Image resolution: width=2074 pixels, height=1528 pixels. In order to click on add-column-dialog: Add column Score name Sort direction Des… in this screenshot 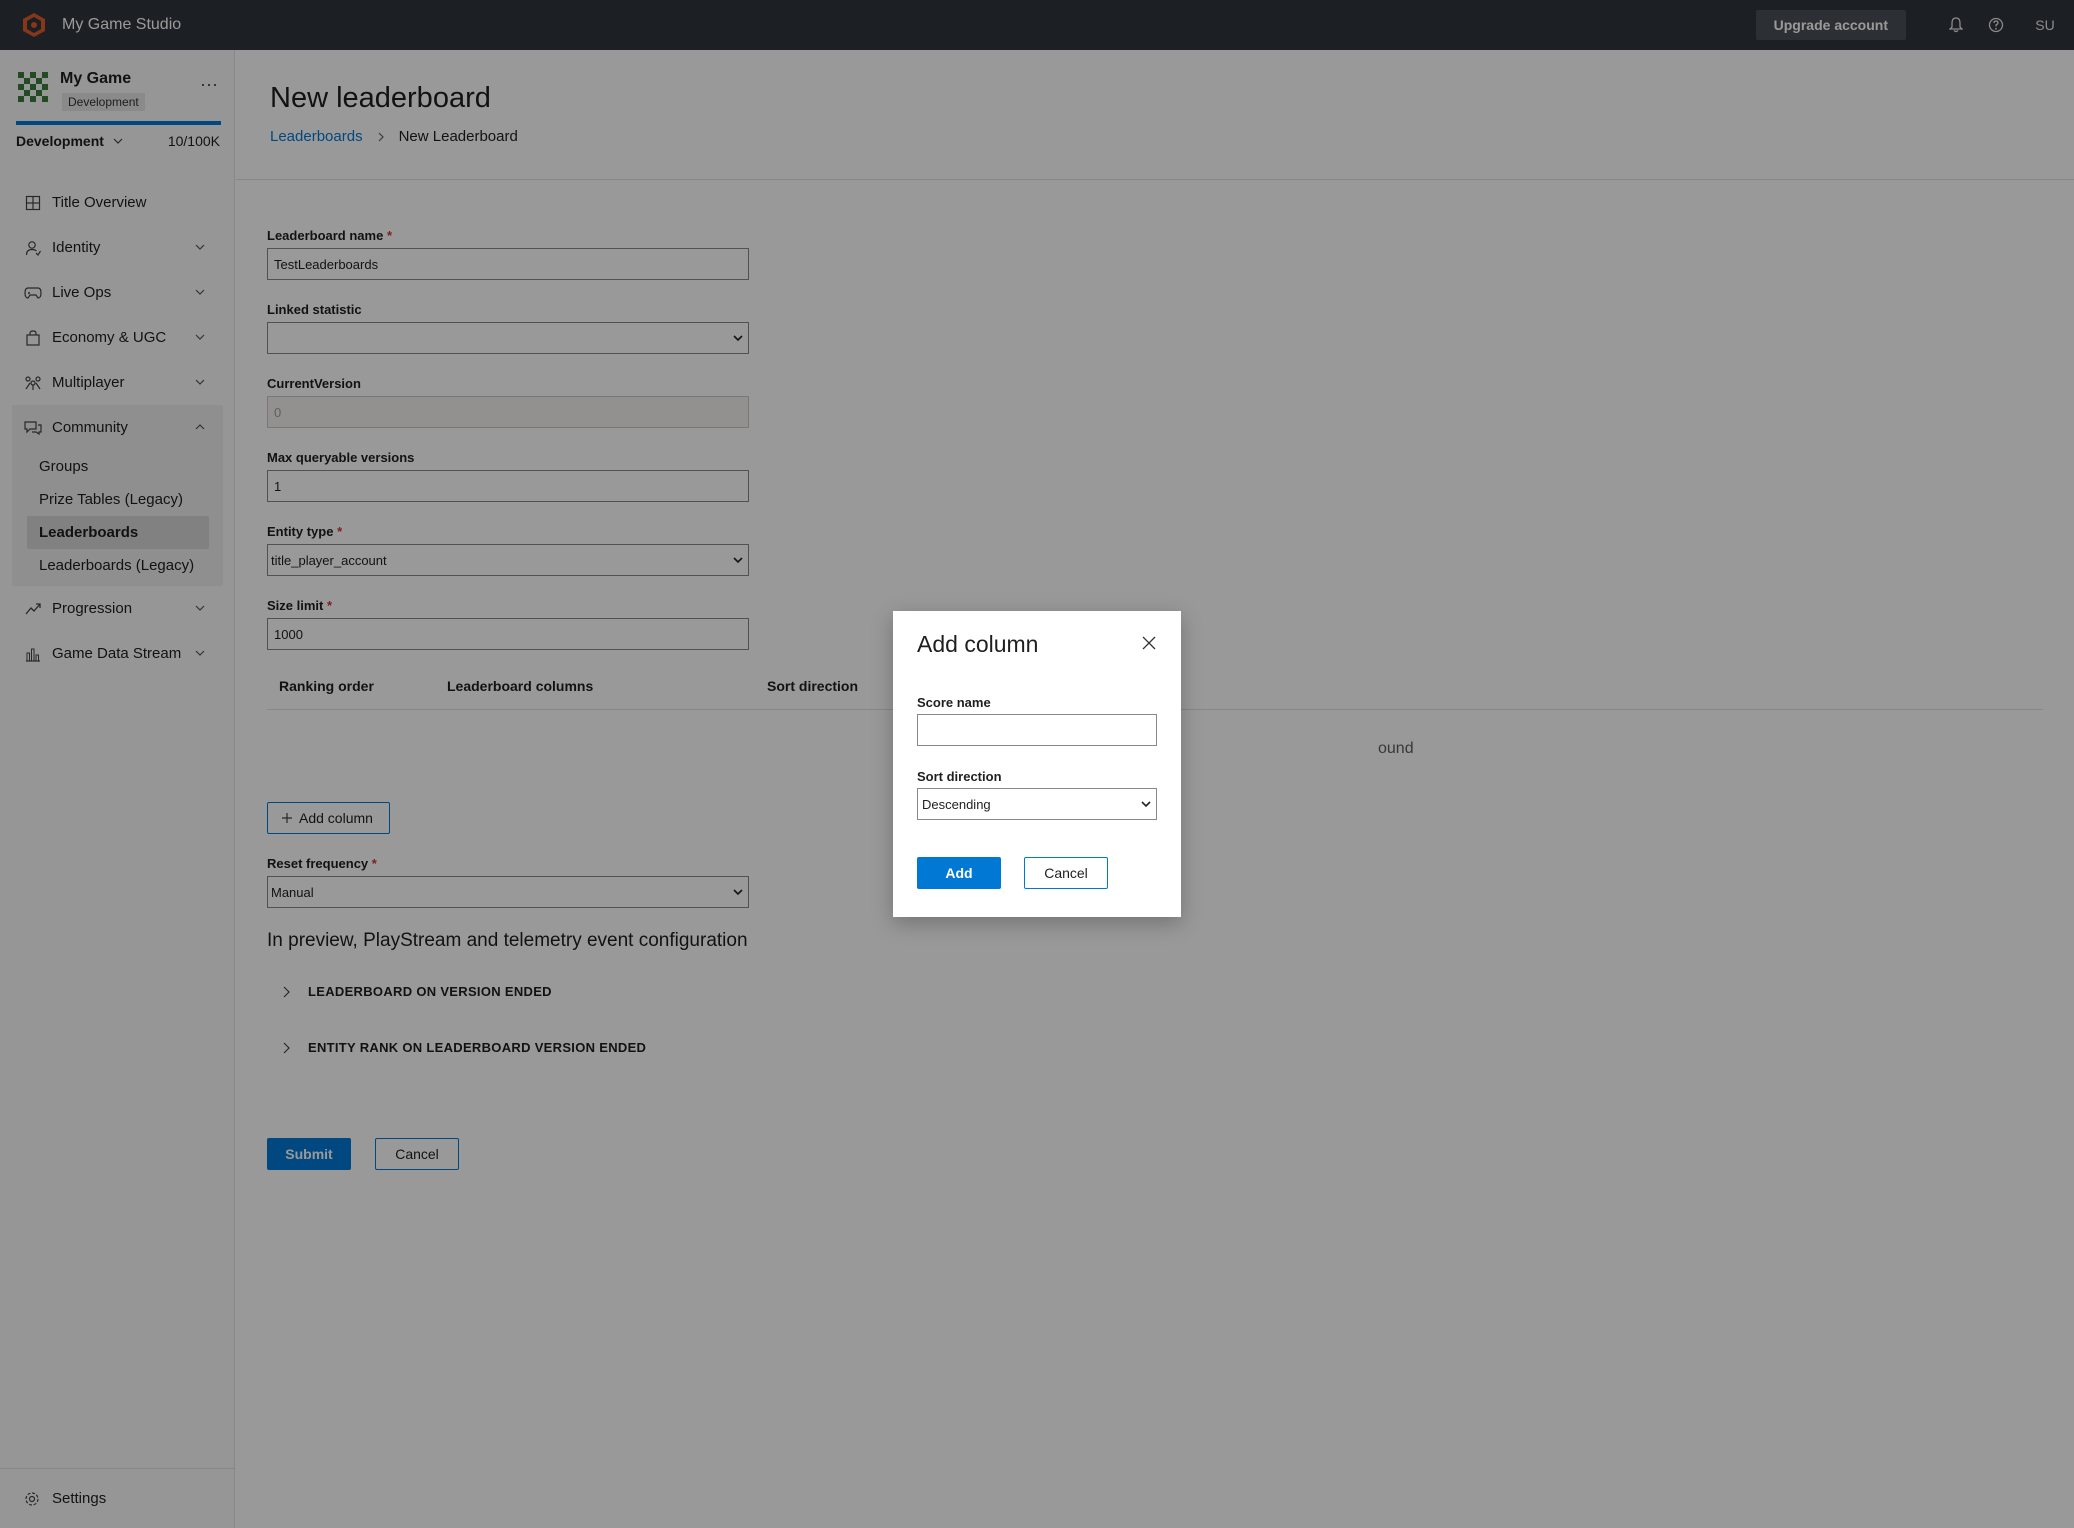, I will do `click(1037, 764)`.